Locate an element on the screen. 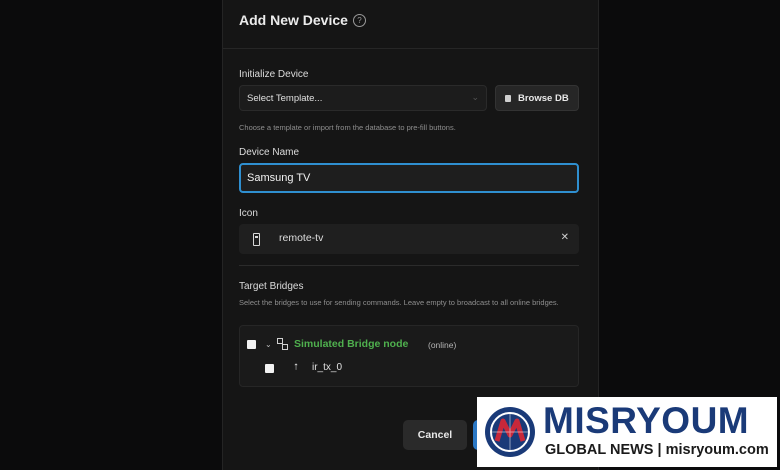  remote-icon is located at coordinates (256, 239).